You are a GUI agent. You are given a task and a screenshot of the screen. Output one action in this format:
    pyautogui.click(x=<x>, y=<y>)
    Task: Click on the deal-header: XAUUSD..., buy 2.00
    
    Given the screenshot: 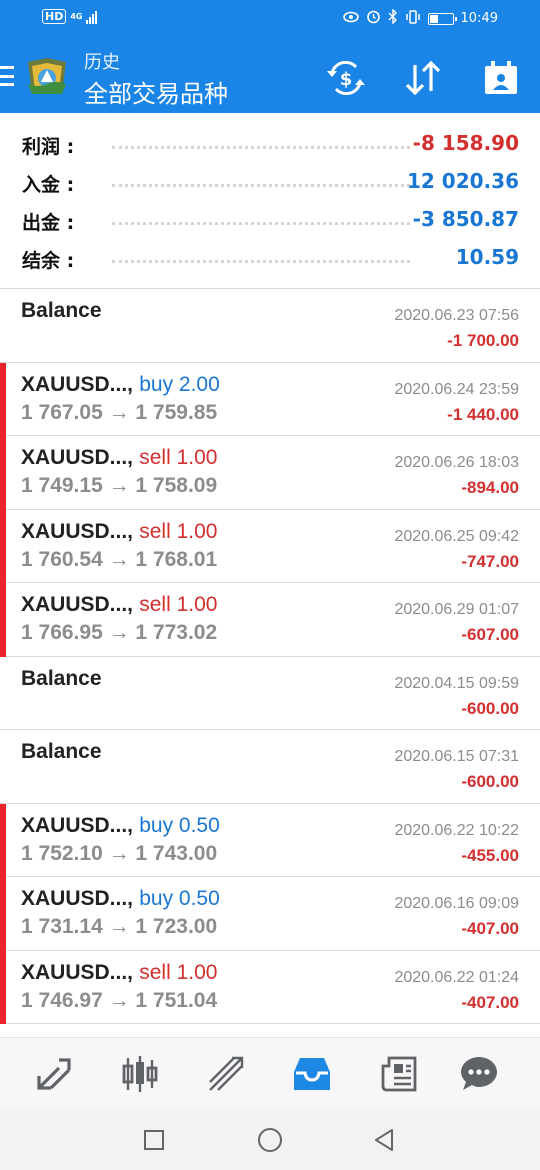 What is the action you would take?
    pyautogui.click(x=120, y=385)
    